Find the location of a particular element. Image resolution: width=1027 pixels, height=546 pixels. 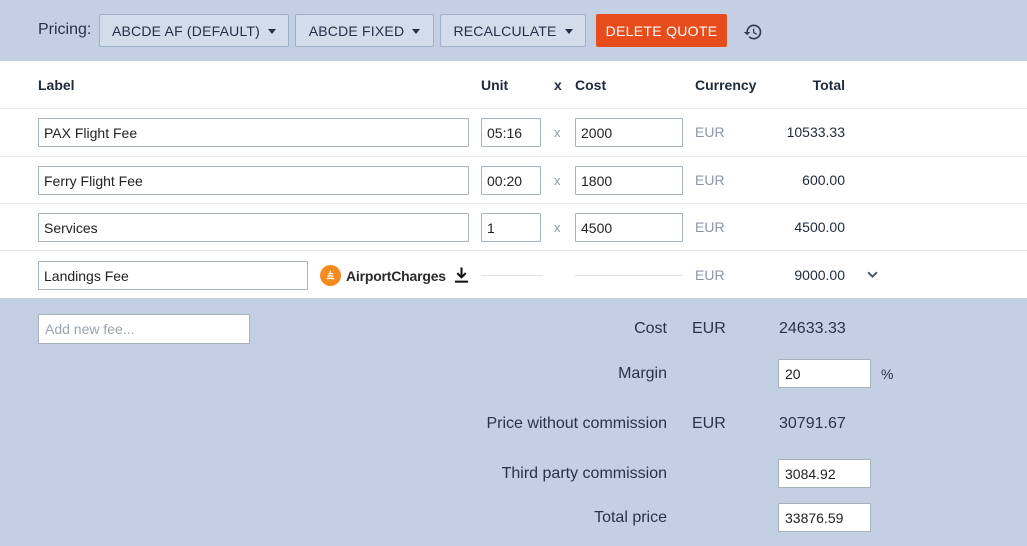

recalculate-dropdown: RECALCULATE is located at coordinates (513, 30).